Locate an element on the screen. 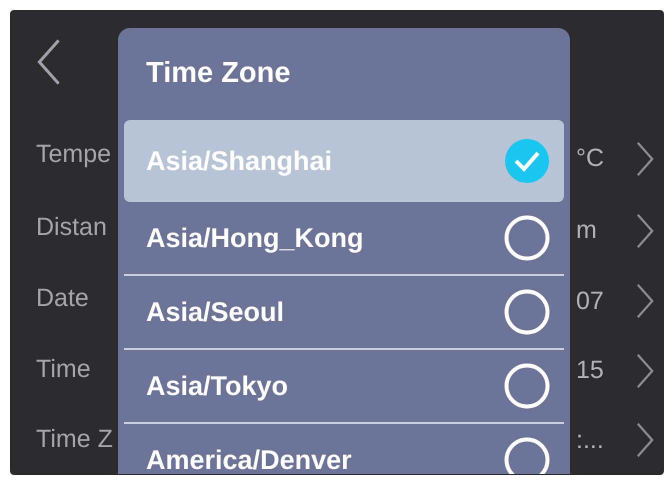 The height and width of the screenshot is (490, 664). setting-value: m is located at coordinates (586, 230).